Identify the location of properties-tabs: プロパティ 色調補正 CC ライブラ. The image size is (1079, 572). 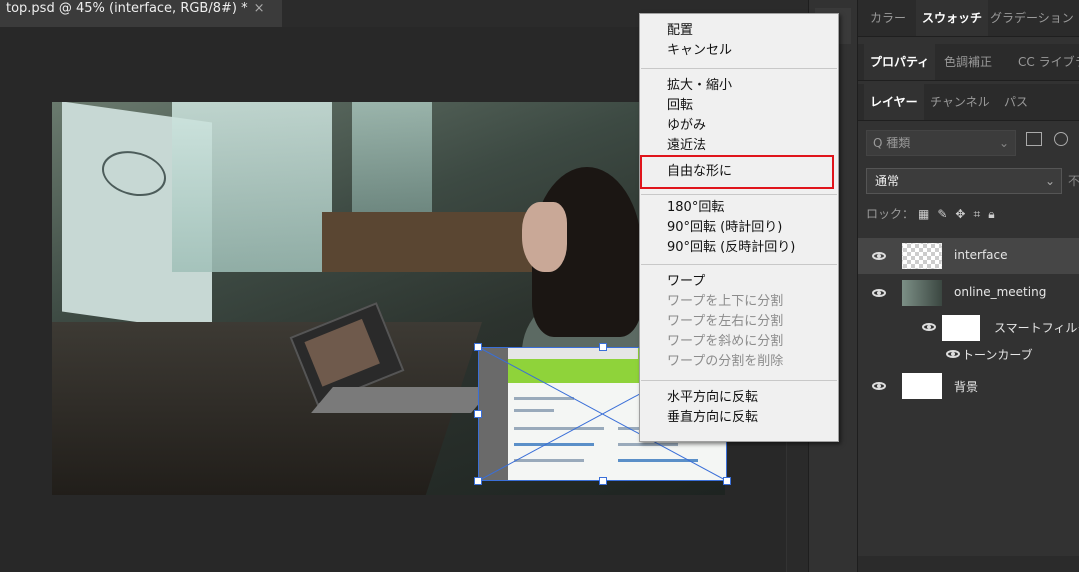
(968, 62).